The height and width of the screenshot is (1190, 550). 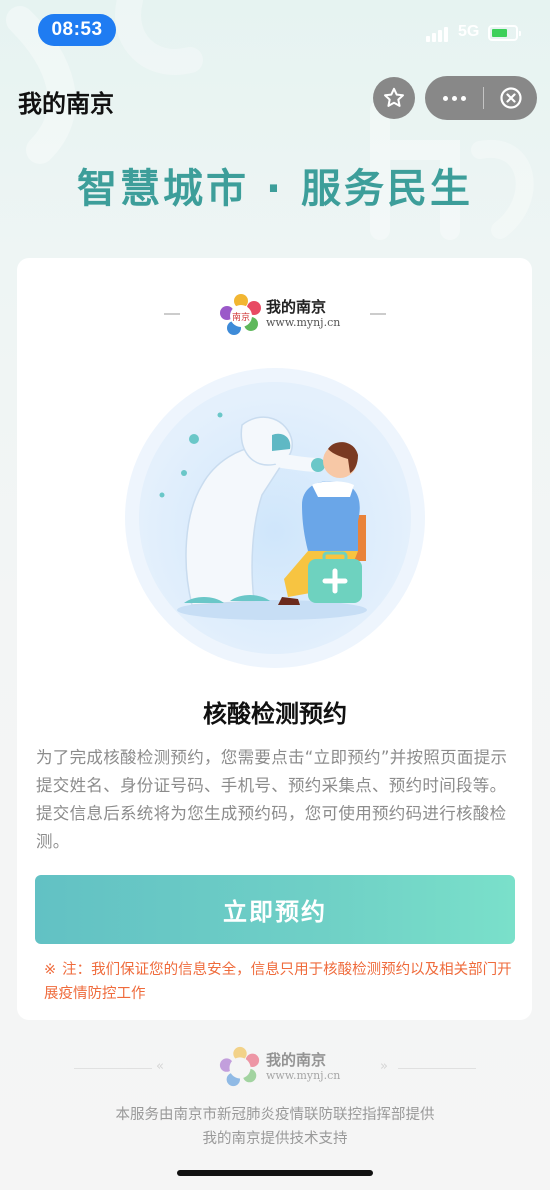 I want to click on nav-title: 我的南京, so click(x=66, y=104).